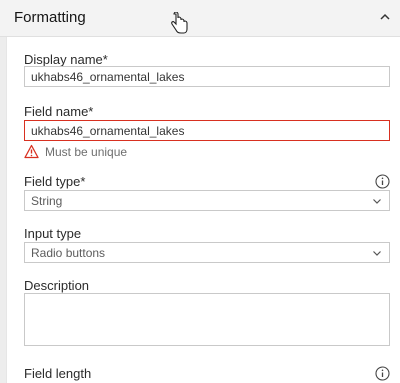  What do you see at coordinates (53, 233) in the screenshot?
I see `input-type-label: Input type` at bounding box center [53, 233].